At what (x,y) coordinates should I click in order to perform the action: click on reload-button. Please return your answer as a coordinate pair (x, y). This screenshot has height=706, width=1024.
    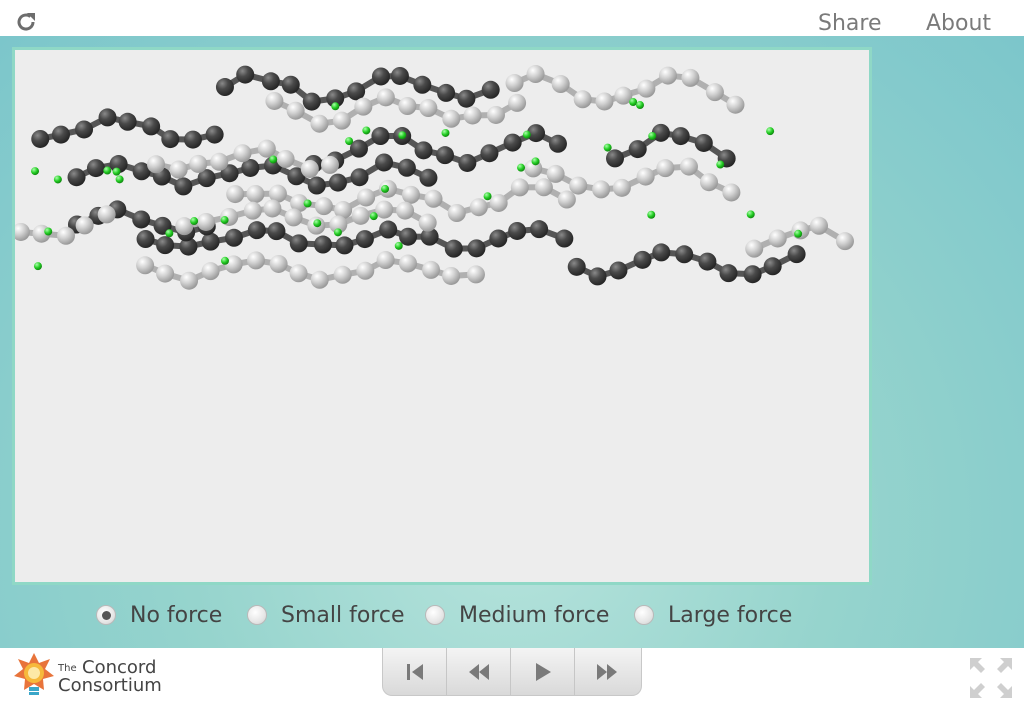
    Looking at the image, I should click on (26, 22).